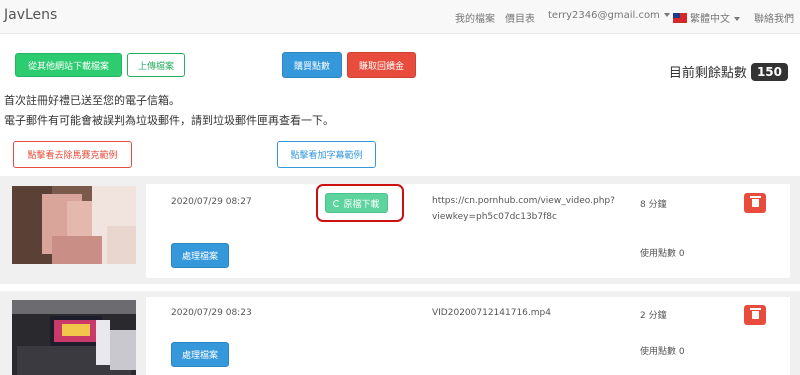  What do you see at coordinates (92, 100) in the screenshot?
I see `notice-line-1: 首次註冊好禮已送至您的電子信箱。` at bounding box center [92, 100].